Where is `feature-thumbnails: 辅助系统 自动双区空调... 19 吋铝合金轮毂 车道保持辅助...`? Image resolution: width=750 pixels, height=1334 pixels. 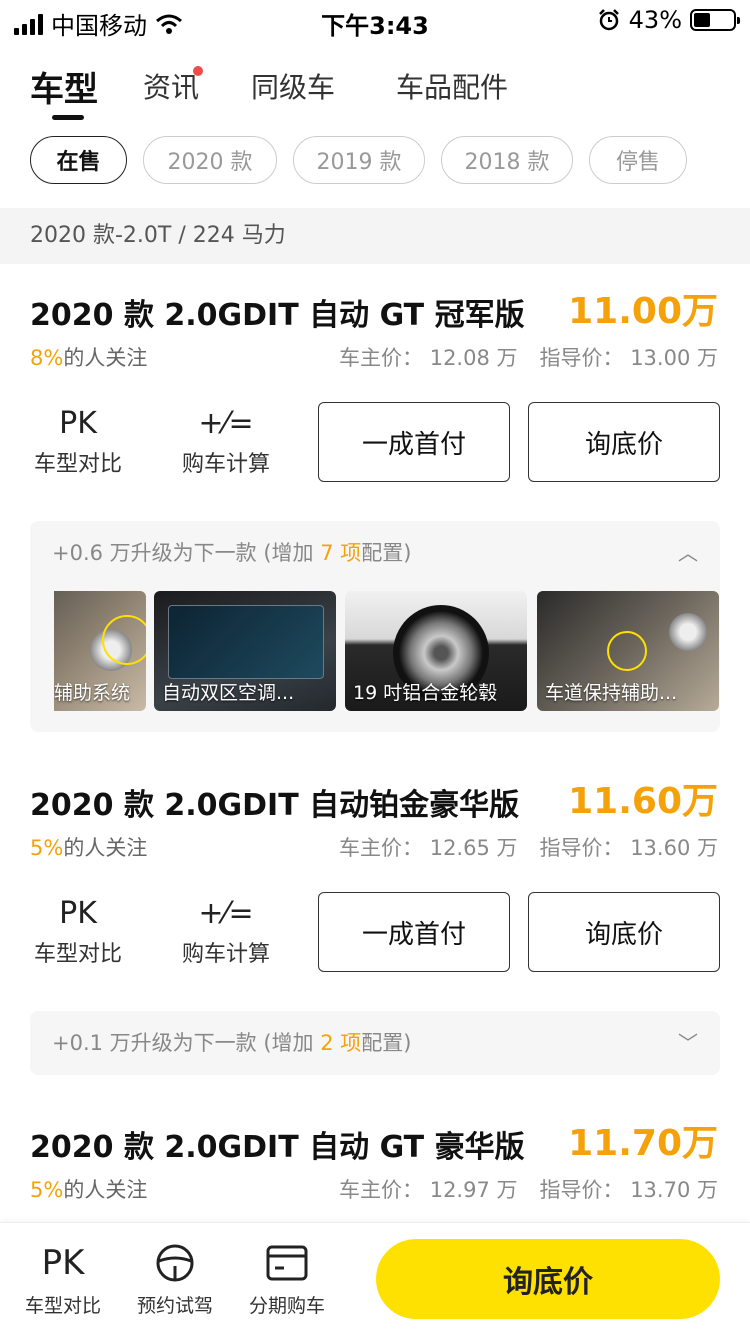
feature-thumbnails: 辅助系统 自动双区空调... 19 吋铝合金轮毂 车道保持辅助... is located at coordinates (387, 652).